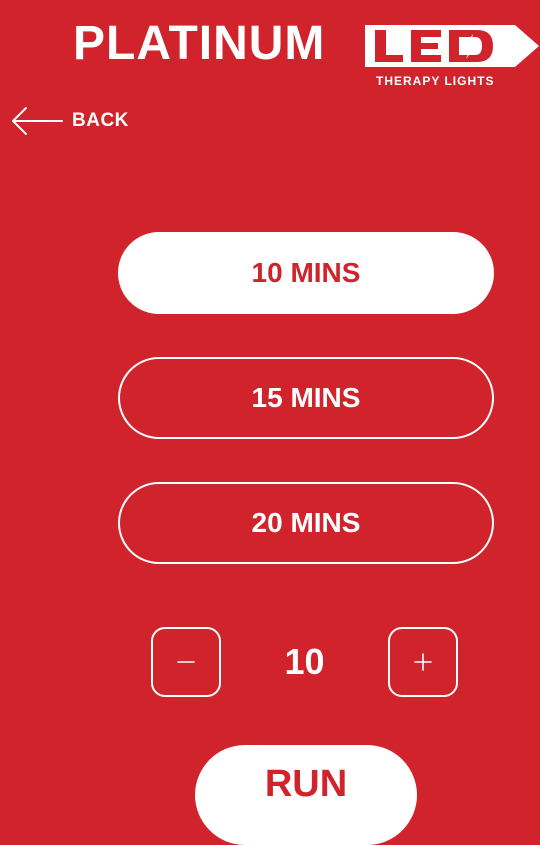 The height and width of the screenshot is (845, 540). I want to click on brand-logo: PLATINUM THERAPY LIGHTS, so click(306, 54).